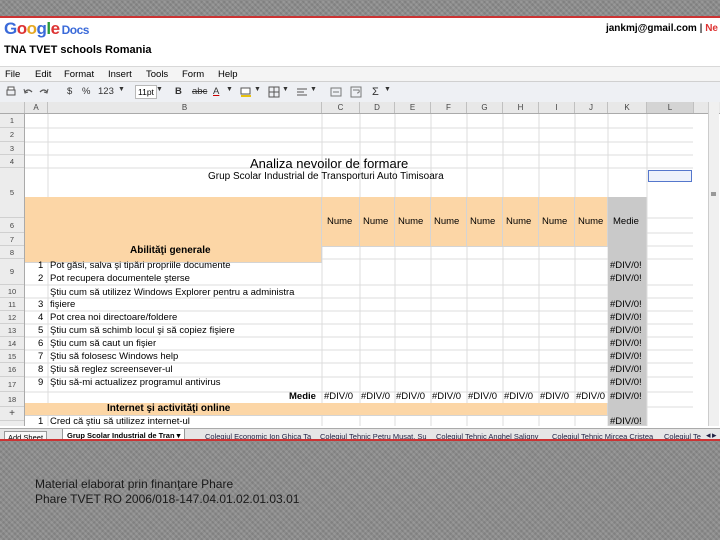 The height and width of the screenshot is (540, 720). Describe the element at coordinates (375, 92) in the screenshot. I see `sum-function-button: Σ` at that location.